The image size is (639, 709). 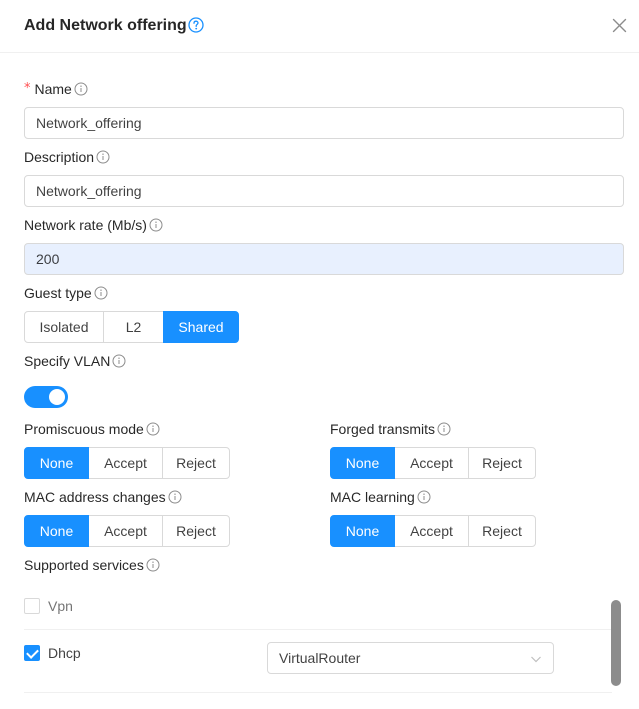 I want to click on specify-vlan-label: Specify VLAN, so click(x=75, y=361).